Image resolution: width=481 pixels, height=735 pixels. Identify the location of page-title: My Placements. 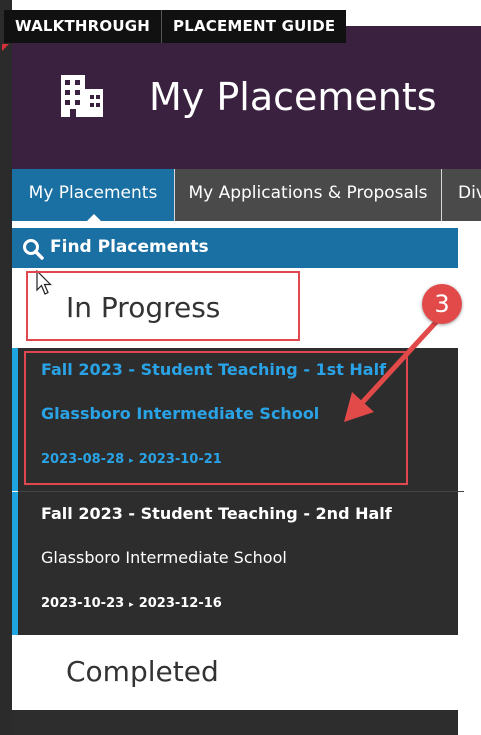
(293, 97).